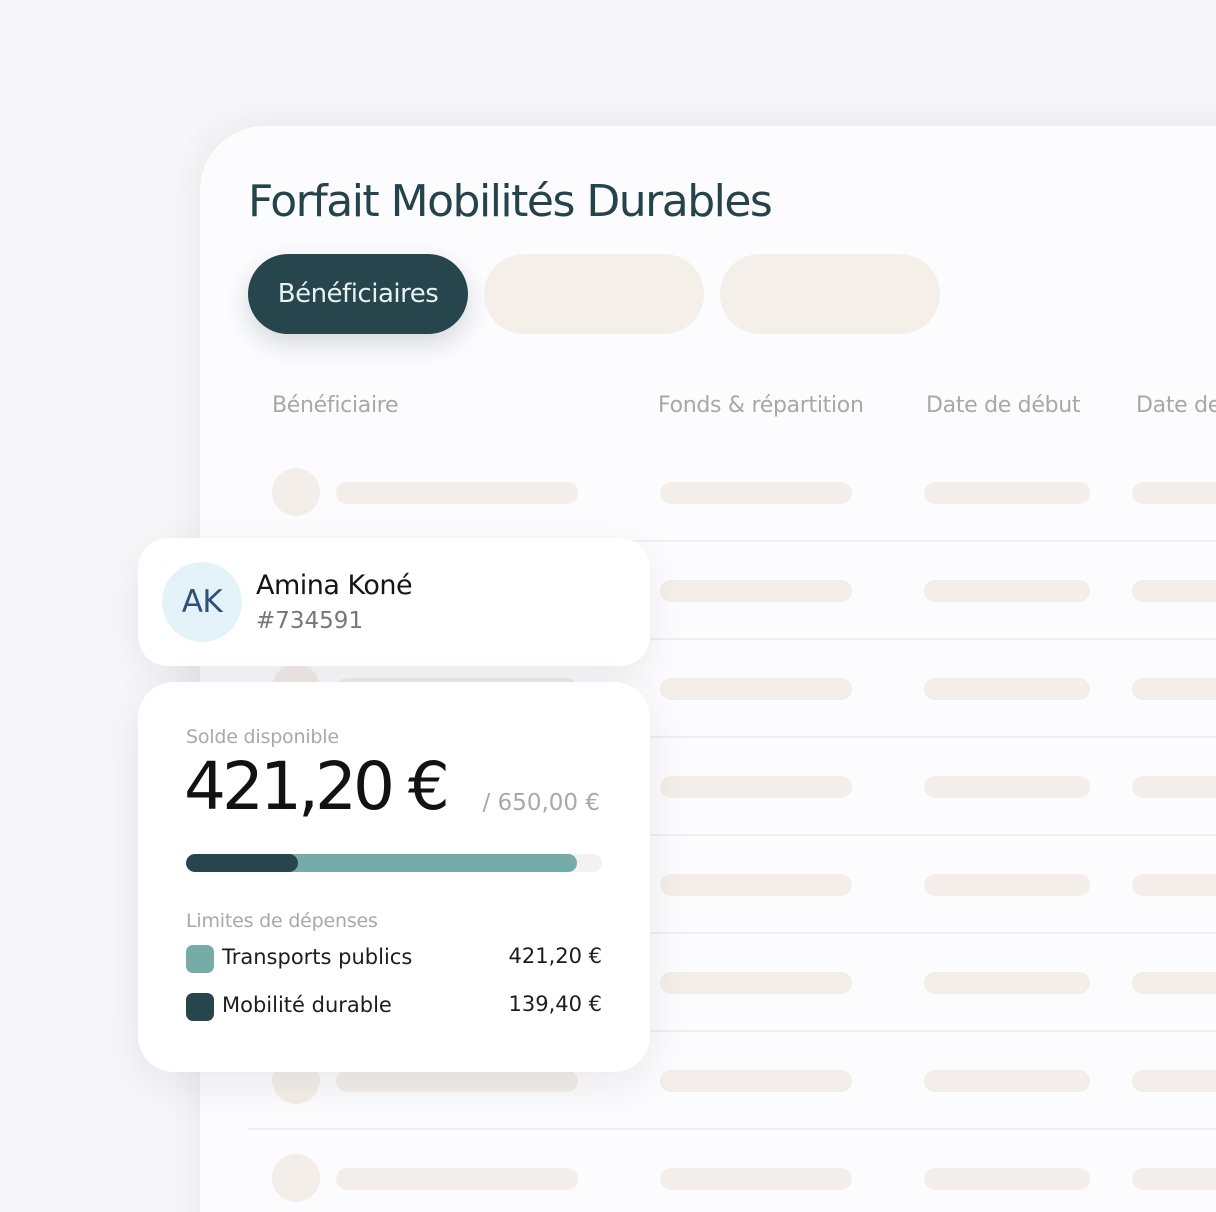 The width and height of the screenshot is (1216, 1212). Describe the element at coordinates (555, 1004) in the screenshot. I see `limit-value: 139,40 €` at that location.